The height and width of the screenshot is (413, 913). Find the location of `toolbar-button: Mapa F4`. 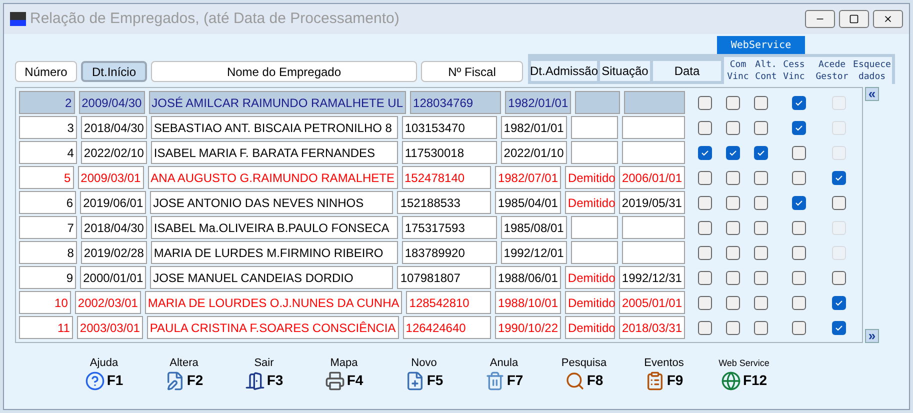

toolbar-button: Mapa F4 is located at coordinates (344, 374).